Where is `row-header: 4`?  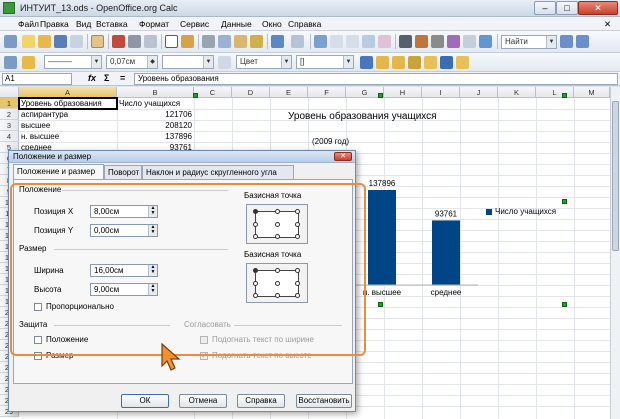 row-header: 4 is located at coordinates (9, 136).